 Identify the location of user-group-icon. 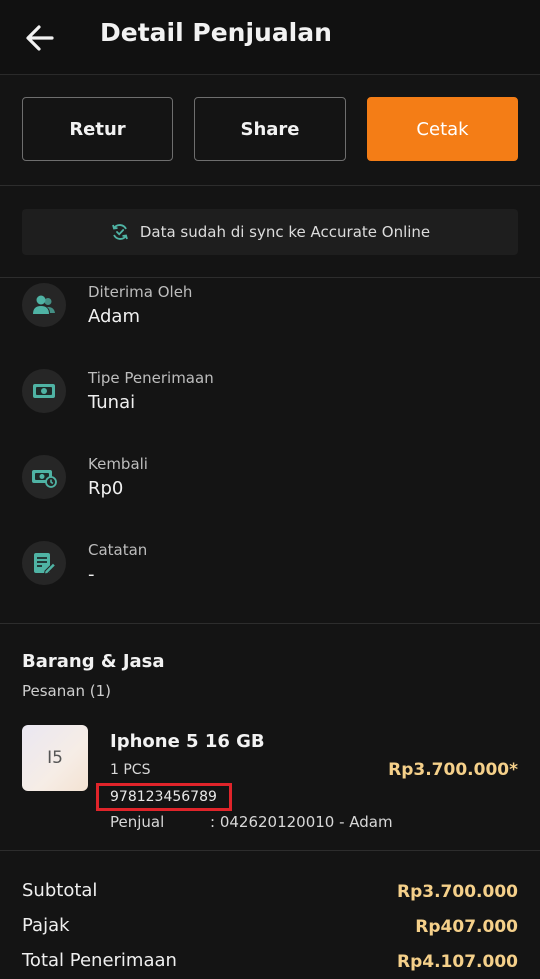
(44, 305).